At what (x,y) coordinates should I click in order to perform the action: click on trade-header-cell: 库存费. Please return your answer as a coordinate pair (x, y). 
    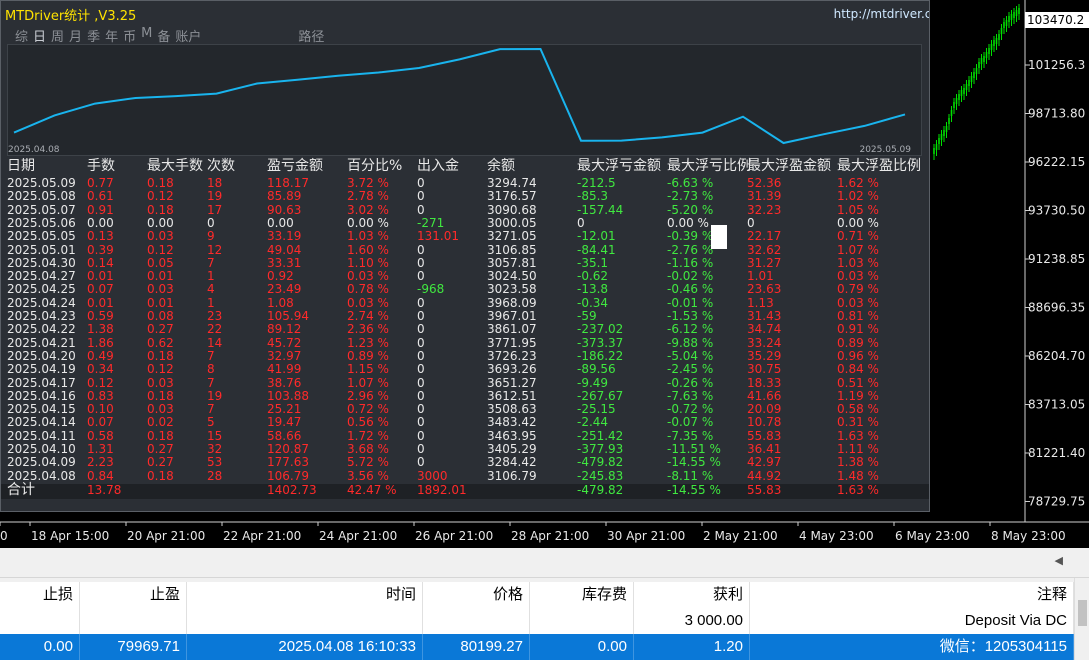
    Looking at the image, I should click on (582, 595).